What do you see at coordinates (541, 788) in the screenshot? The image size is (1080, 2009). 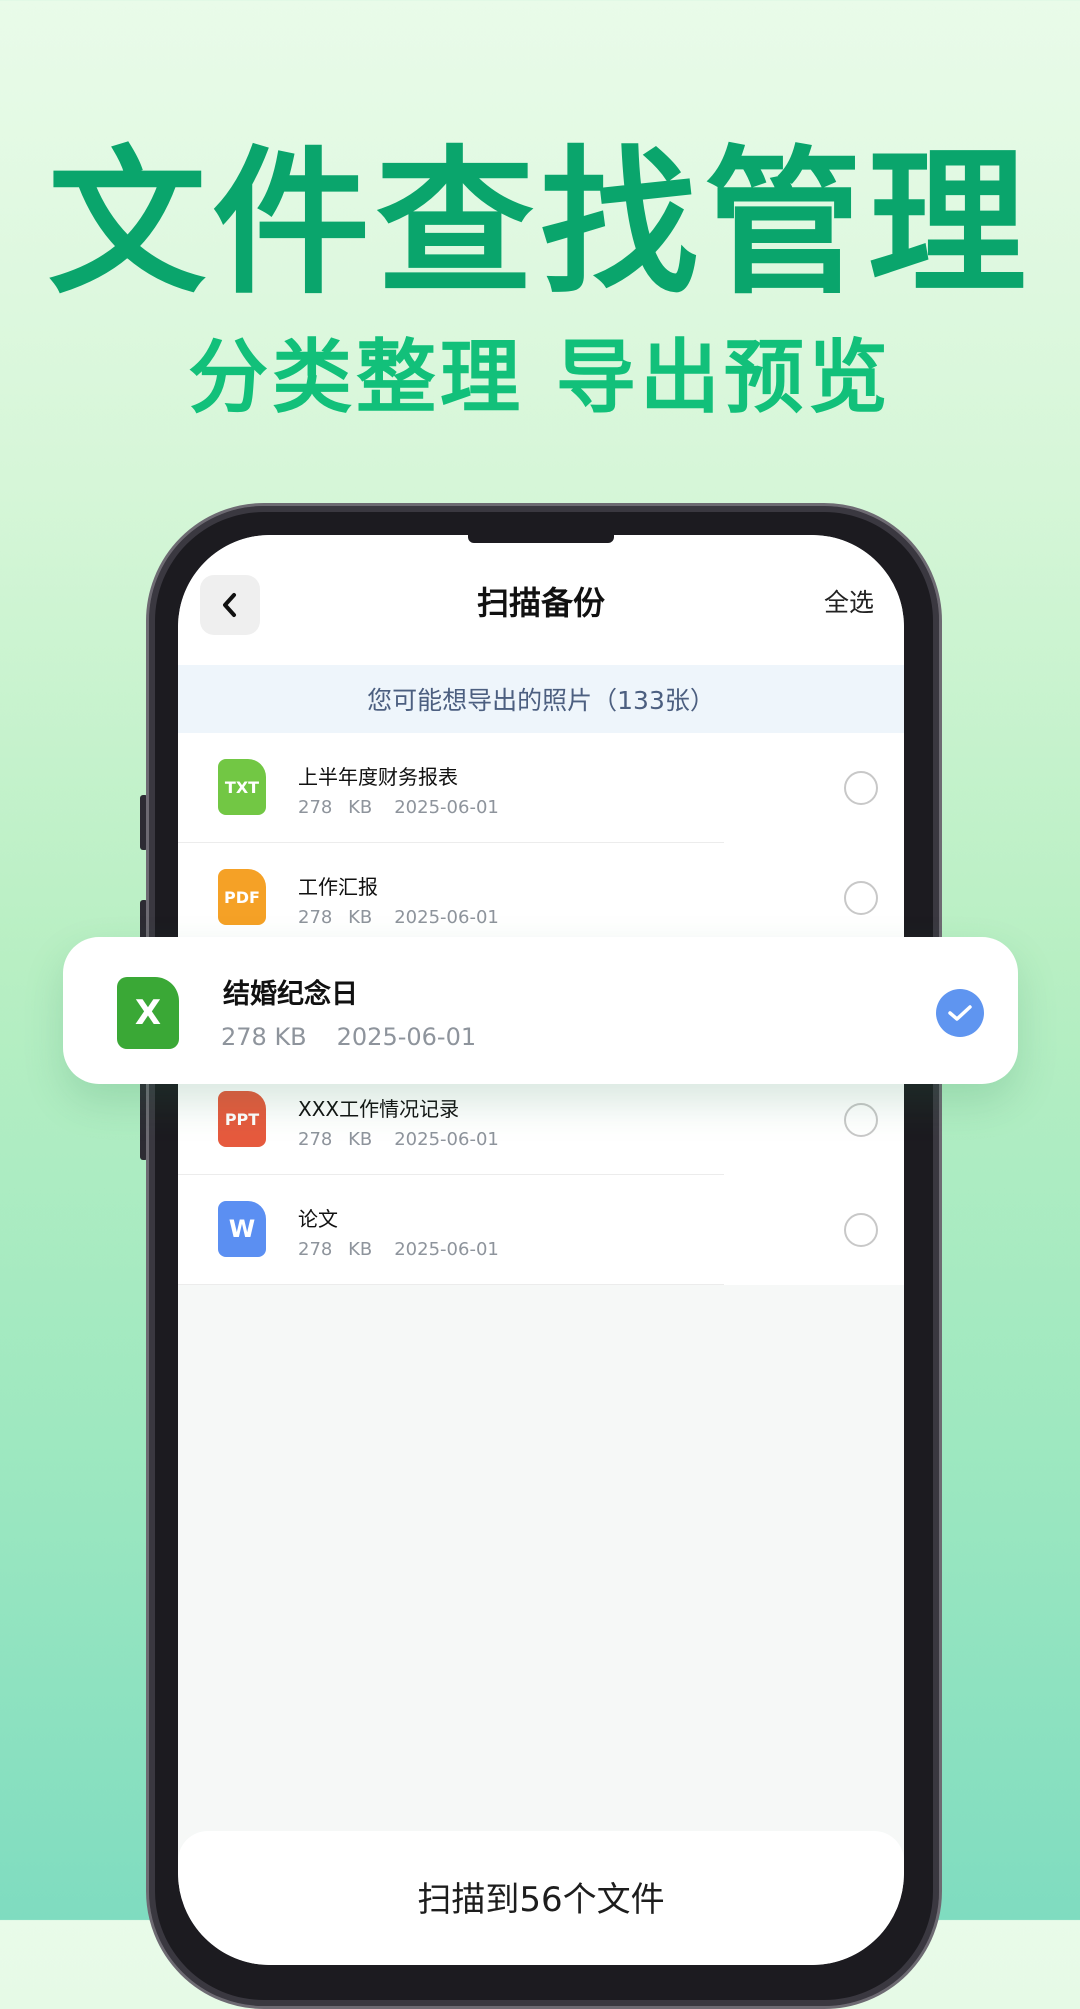 I see `file-row: TXT 上半年度财务报表 278 KB 2025-06-01` at bounding box center [541, 788].